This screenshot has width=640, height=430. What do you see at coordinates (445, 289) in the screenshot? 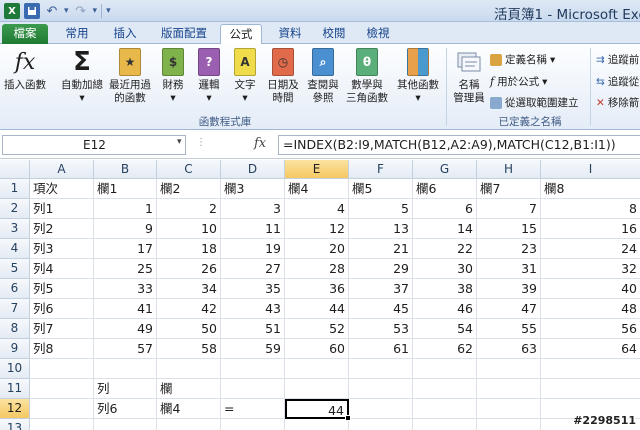
I see `cell-g6: 38` at bounding box center [445, 289].